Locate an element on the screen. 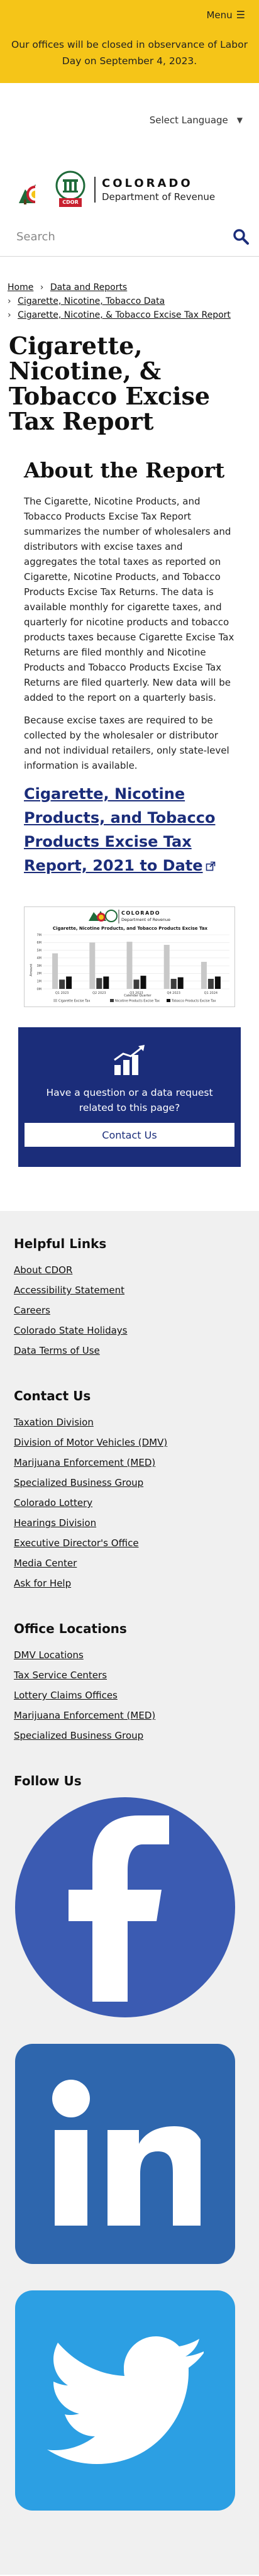  breadcrumb-link-tobacco-data: Cigarette, Nicotine, Tobacco Data is located at coordinates (91, 301).